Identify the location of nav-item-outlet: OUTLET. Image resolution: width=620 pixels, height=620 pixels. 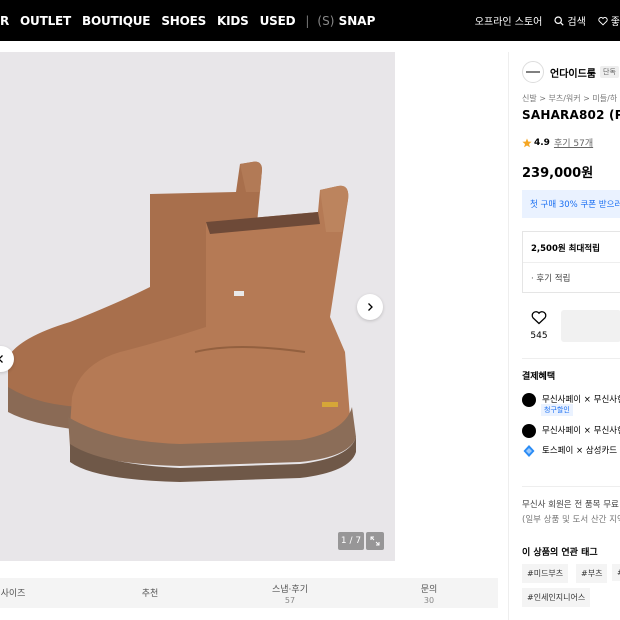
(45, 21).